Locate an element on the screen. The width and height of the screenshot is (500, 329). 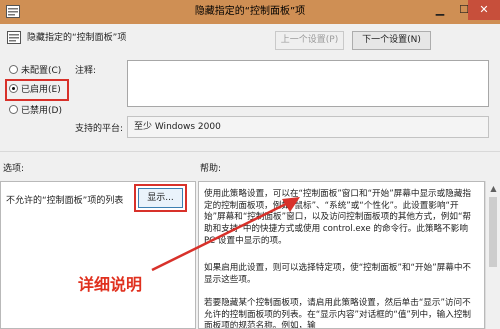
radio-not-configured: 未配置(C) is located at coordinates (35, 71).